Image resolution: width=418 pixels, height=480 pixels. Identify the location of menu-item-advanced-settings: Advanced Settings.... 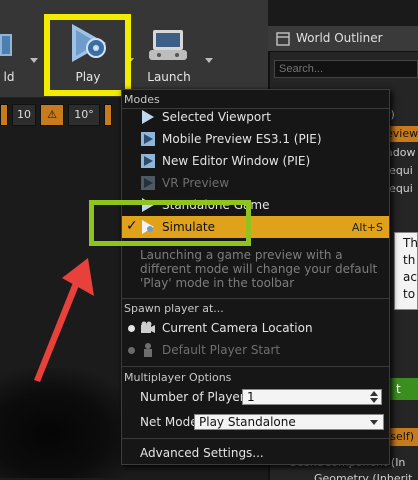
(255, 453).